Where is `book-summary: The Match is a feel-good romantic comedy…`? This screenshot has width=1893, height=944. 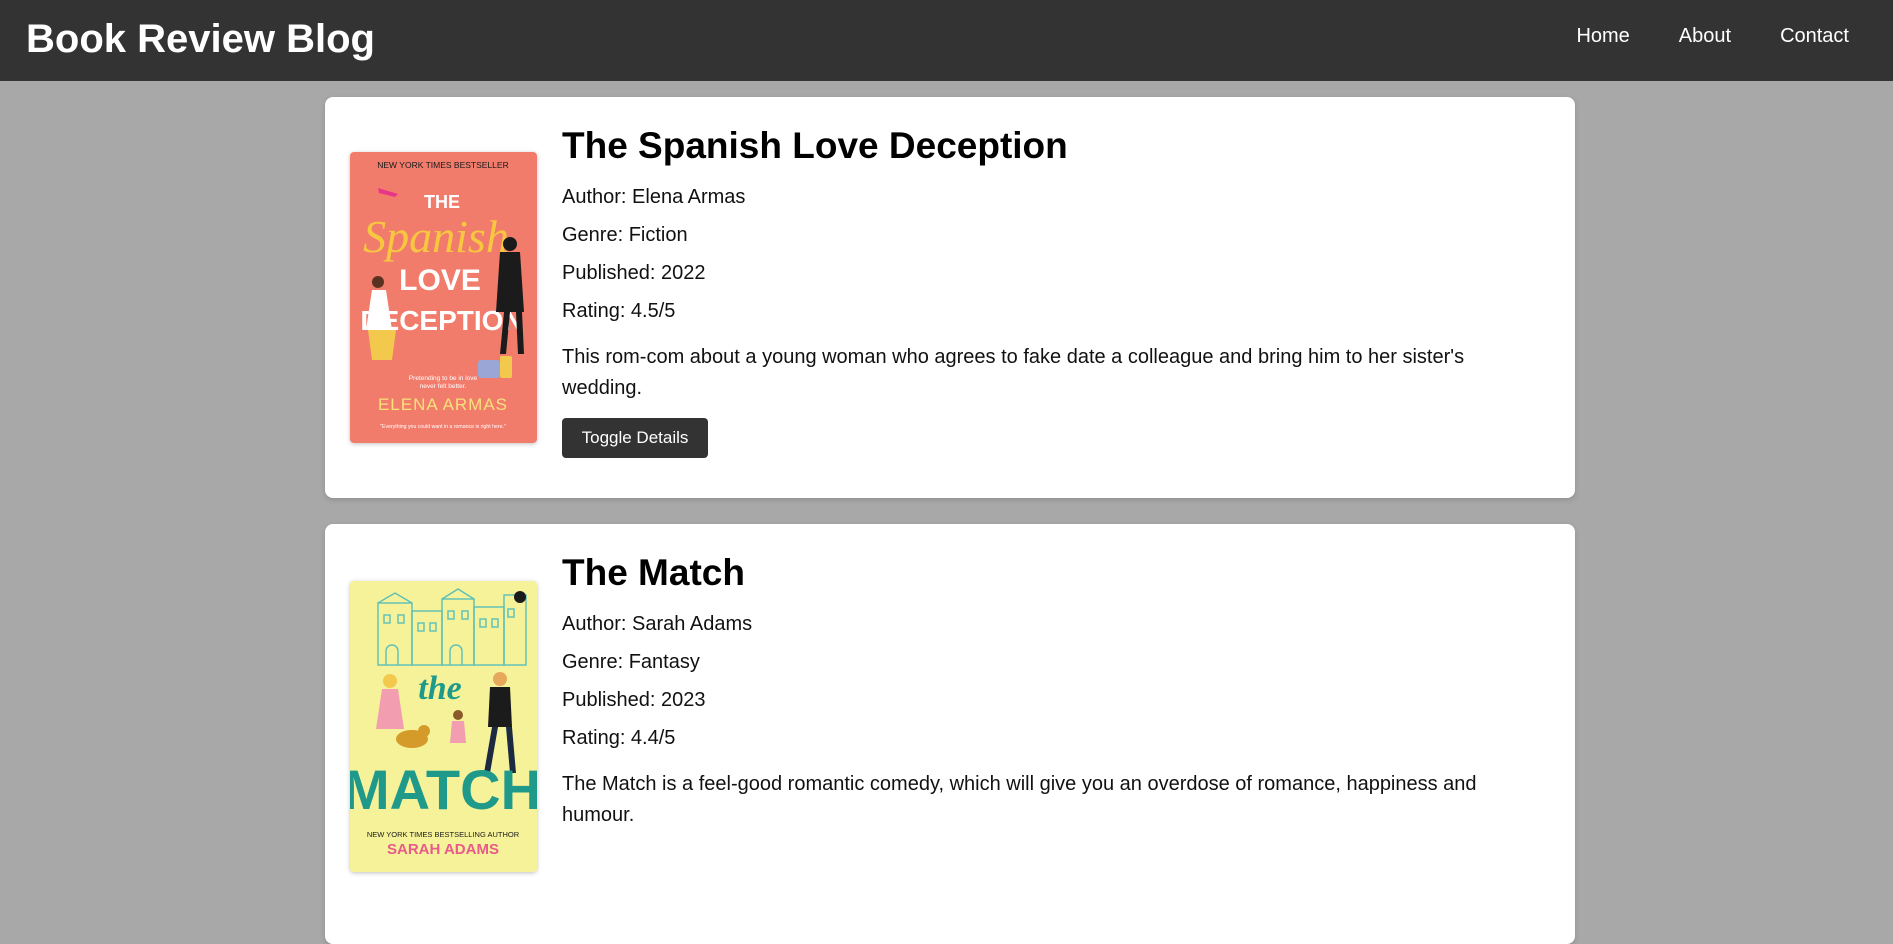
book-summary: The Match is a feel-good romantic comedy… is located at coordinates (1019, 799).